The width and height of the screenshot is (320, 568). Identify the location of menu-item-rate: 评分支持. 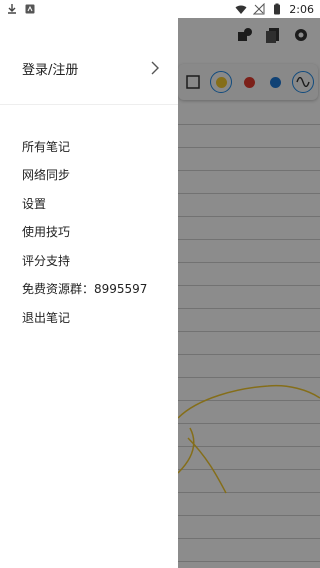
(97, 260).